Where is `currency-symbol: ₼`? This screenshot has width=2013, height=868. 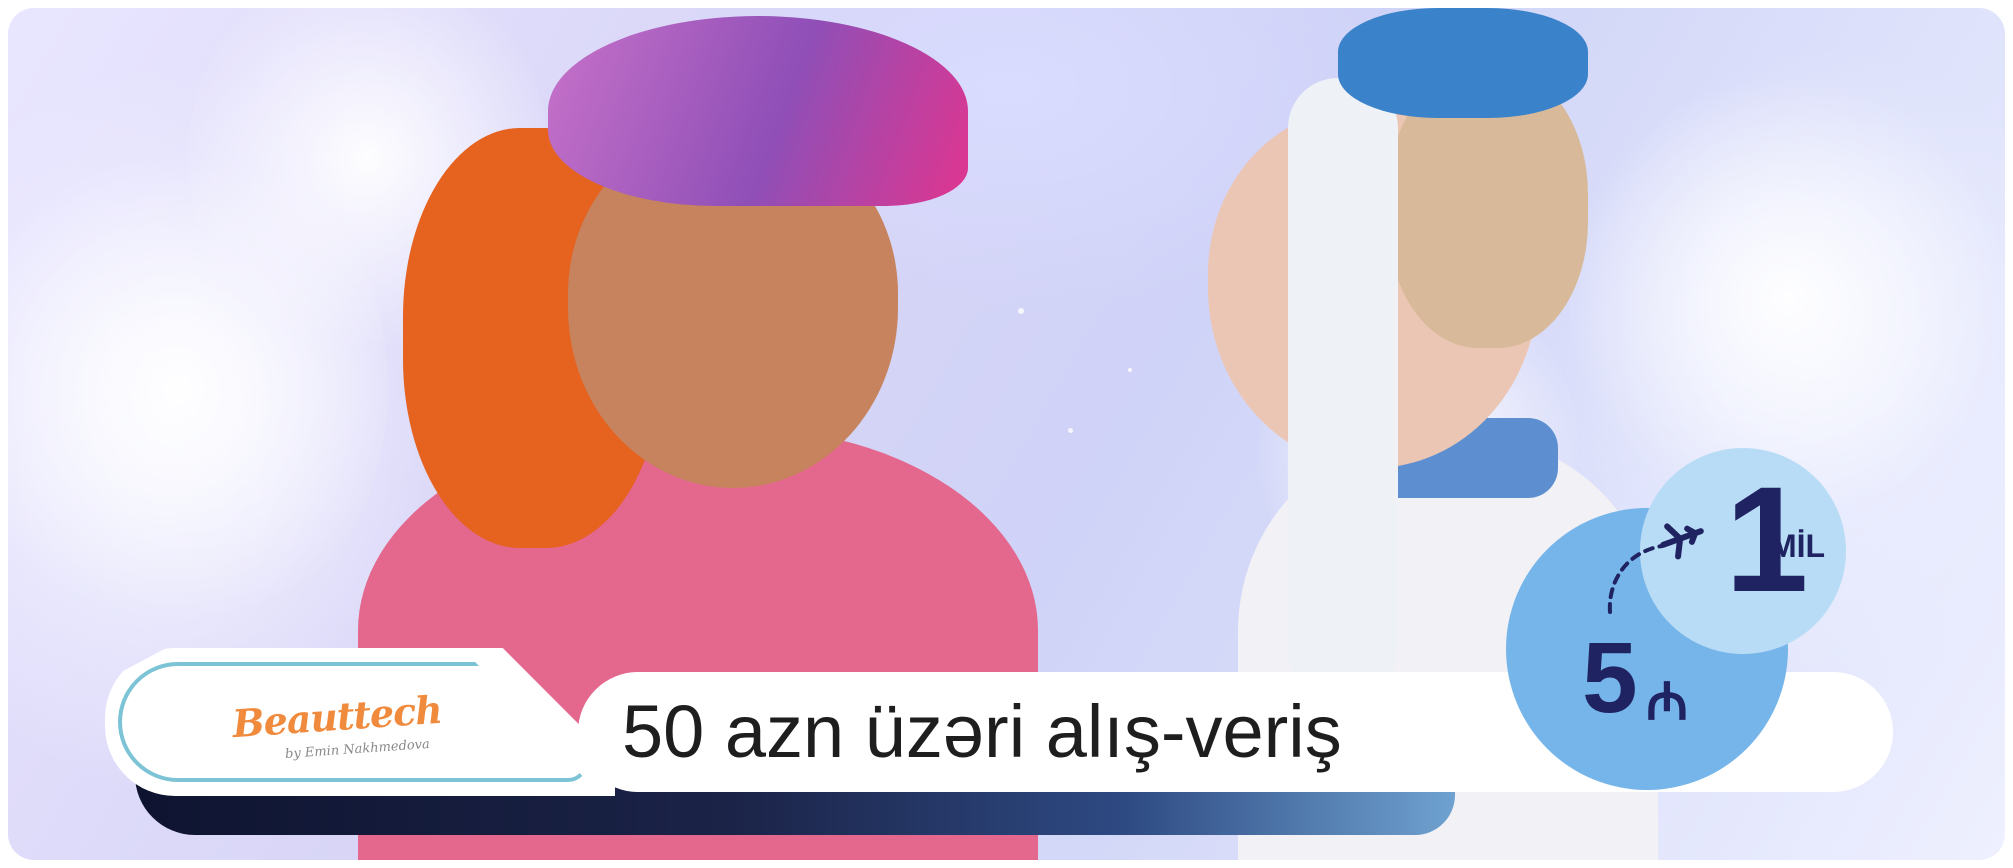 currency-symbol: ₼ is located at coordinates (1667, 702).